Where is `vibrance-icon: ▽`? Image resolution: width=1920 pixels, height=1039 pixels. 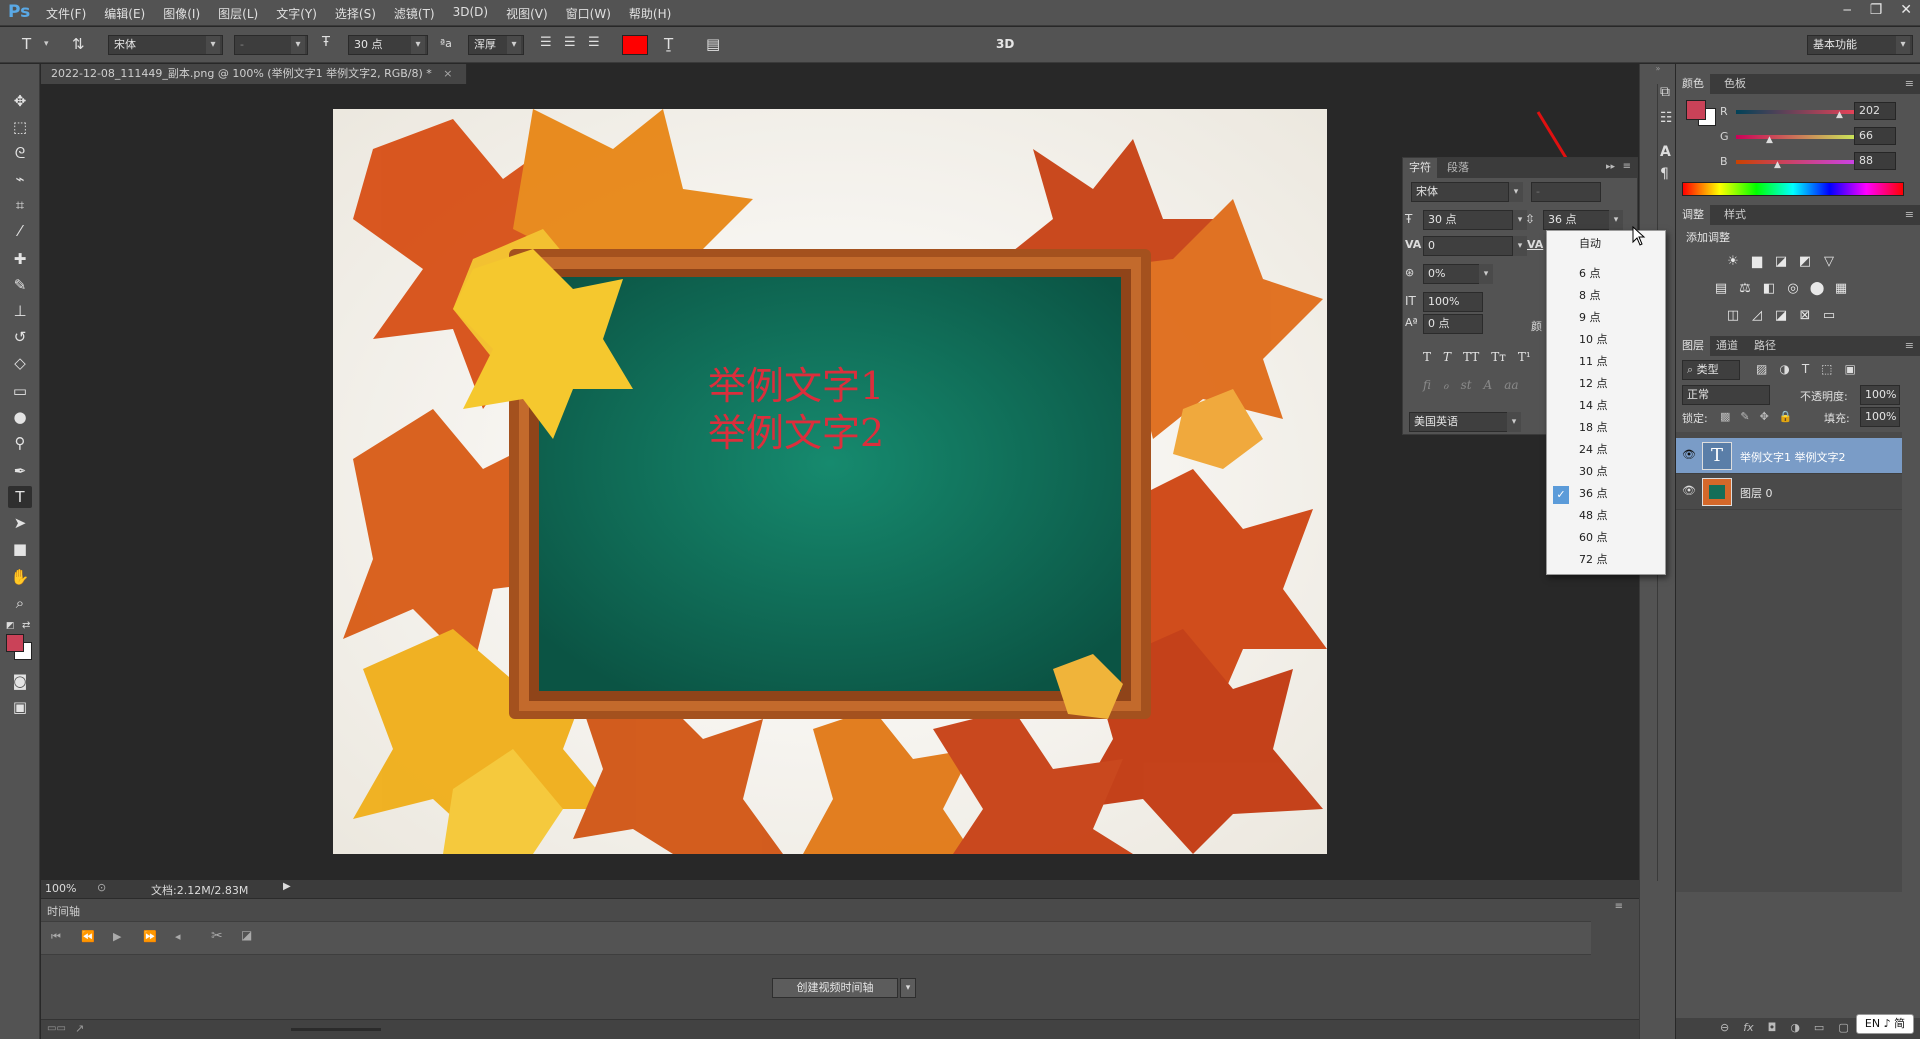
vibrance-icon: ▽ is located at coordinates (1829, 262).